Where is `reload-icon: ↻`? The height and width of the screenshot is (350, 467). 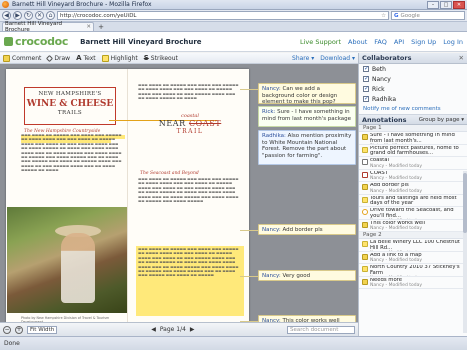 reload-icon: ↻ is located at coordinates (28, 15).